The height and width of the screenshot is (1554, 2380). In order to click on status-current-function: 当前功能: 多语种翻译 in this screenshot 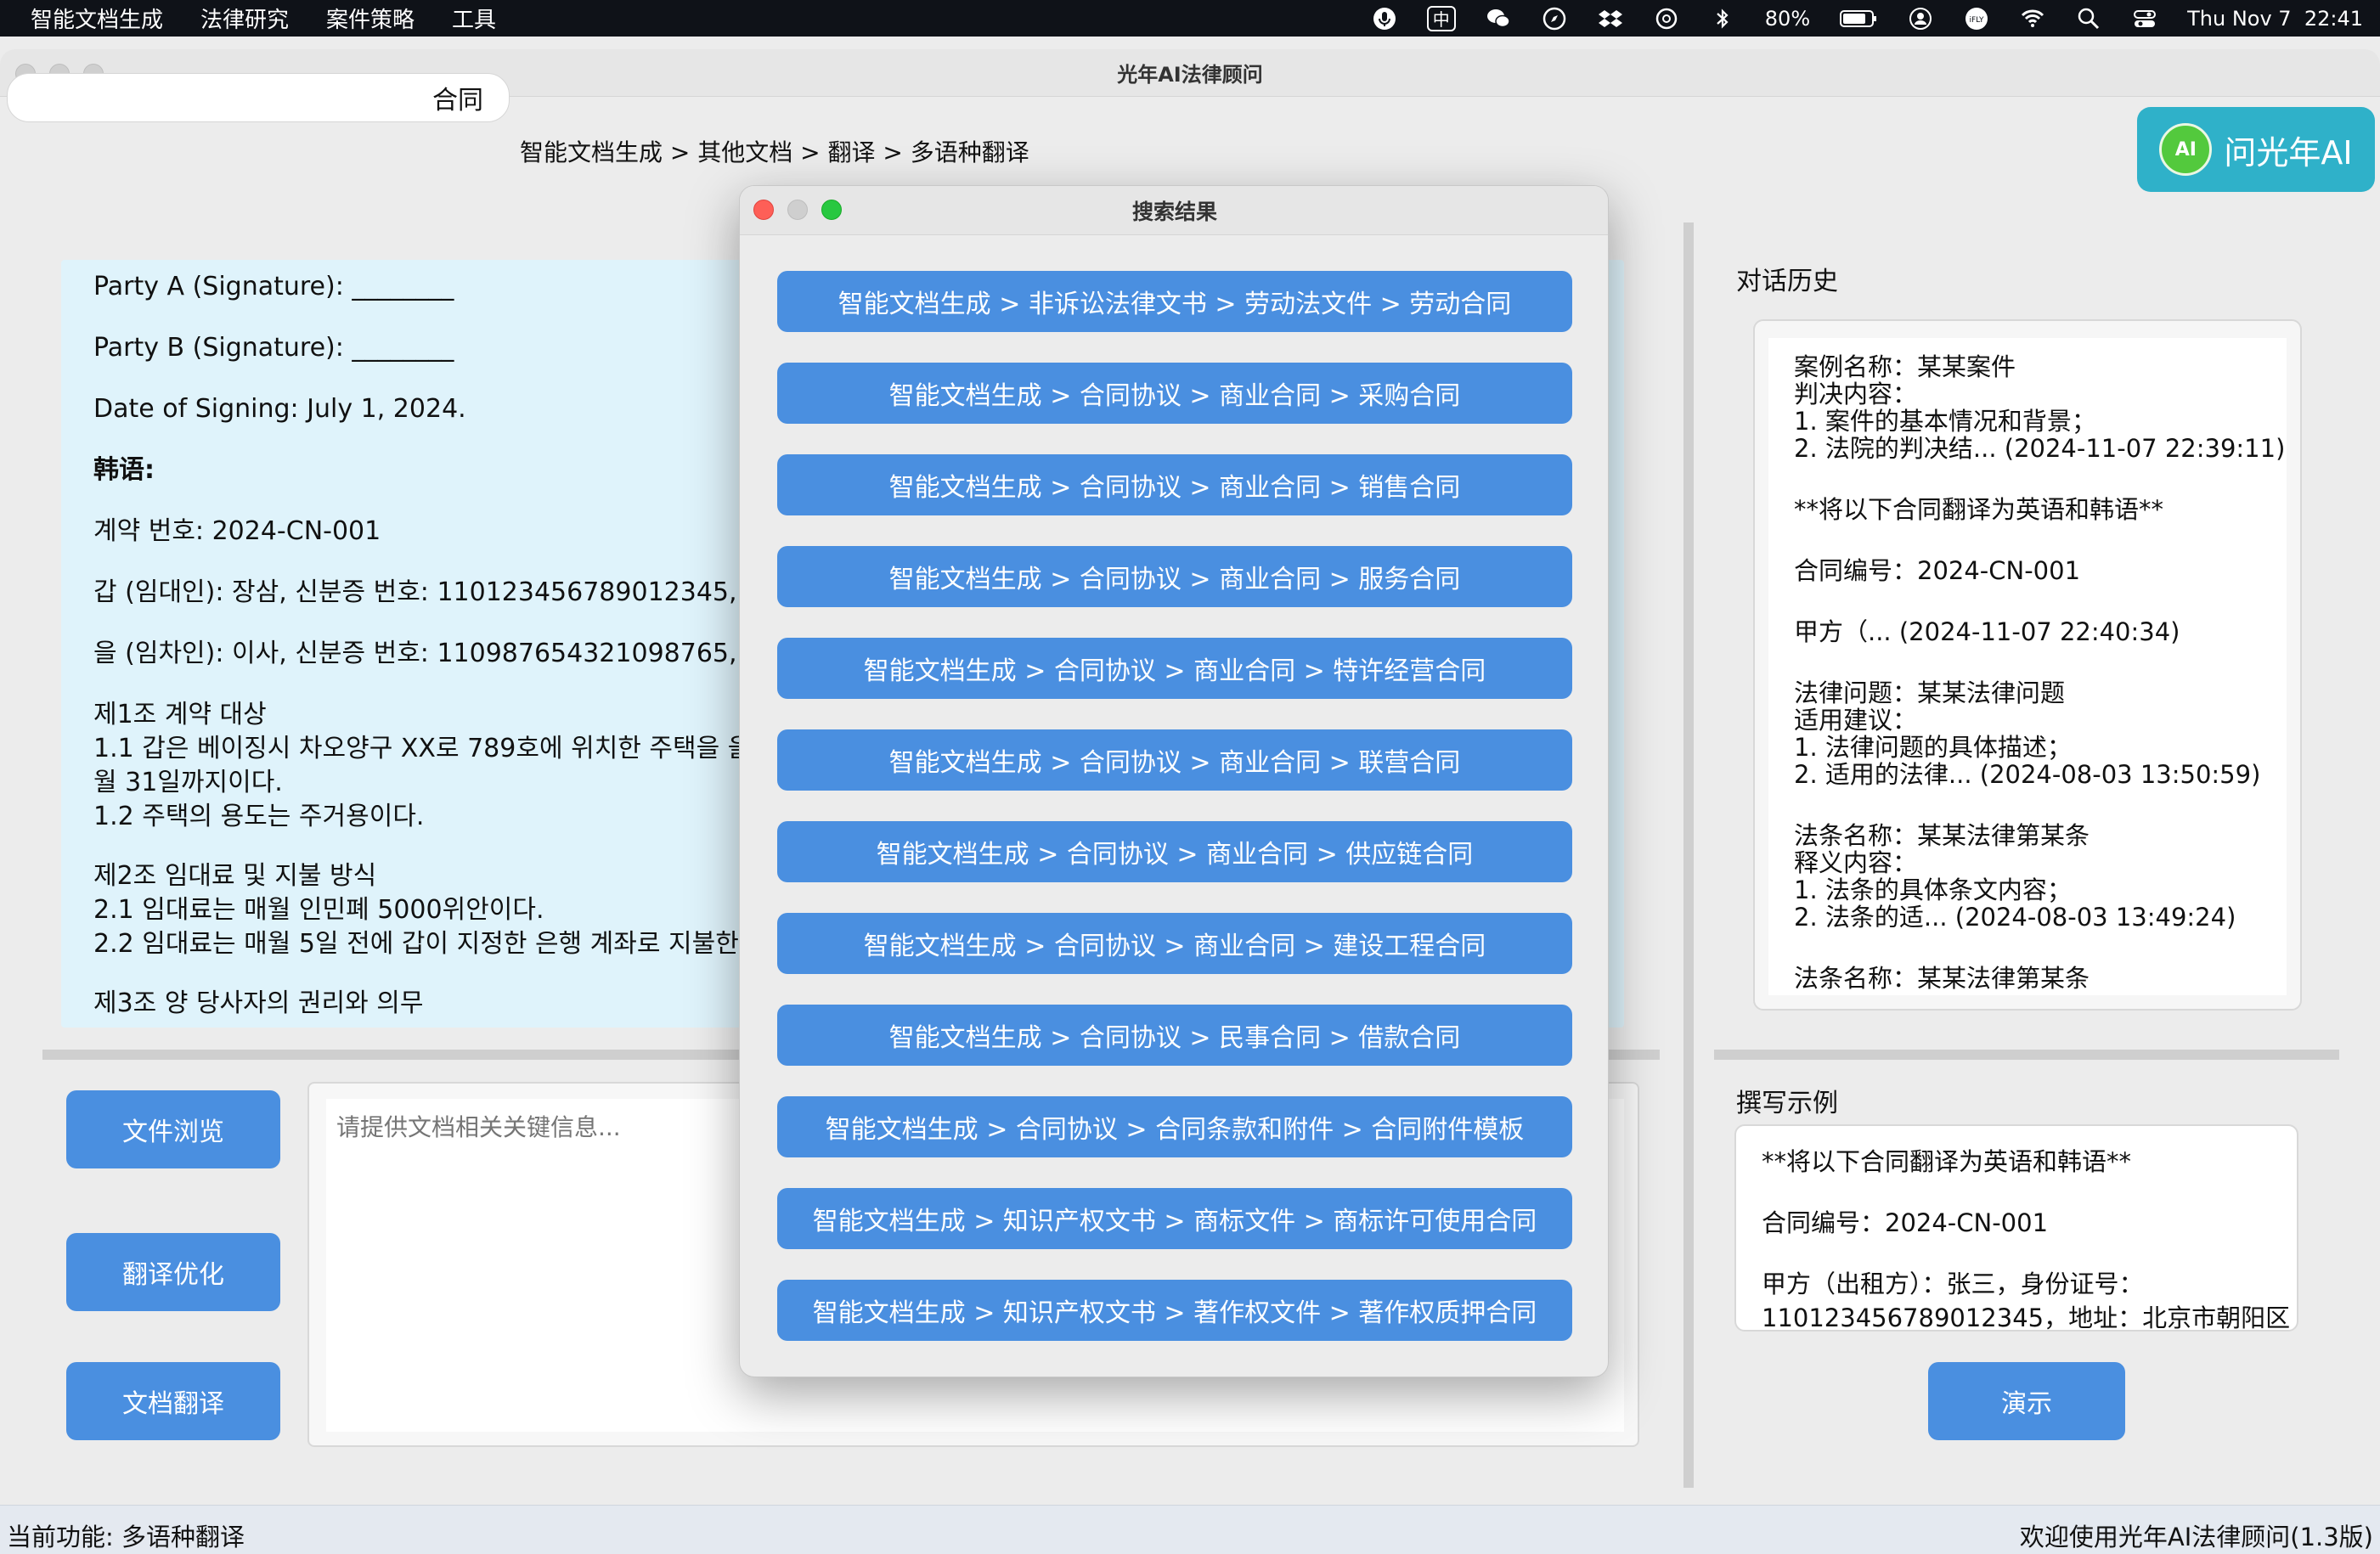, I will do `click(126, 1537)`.